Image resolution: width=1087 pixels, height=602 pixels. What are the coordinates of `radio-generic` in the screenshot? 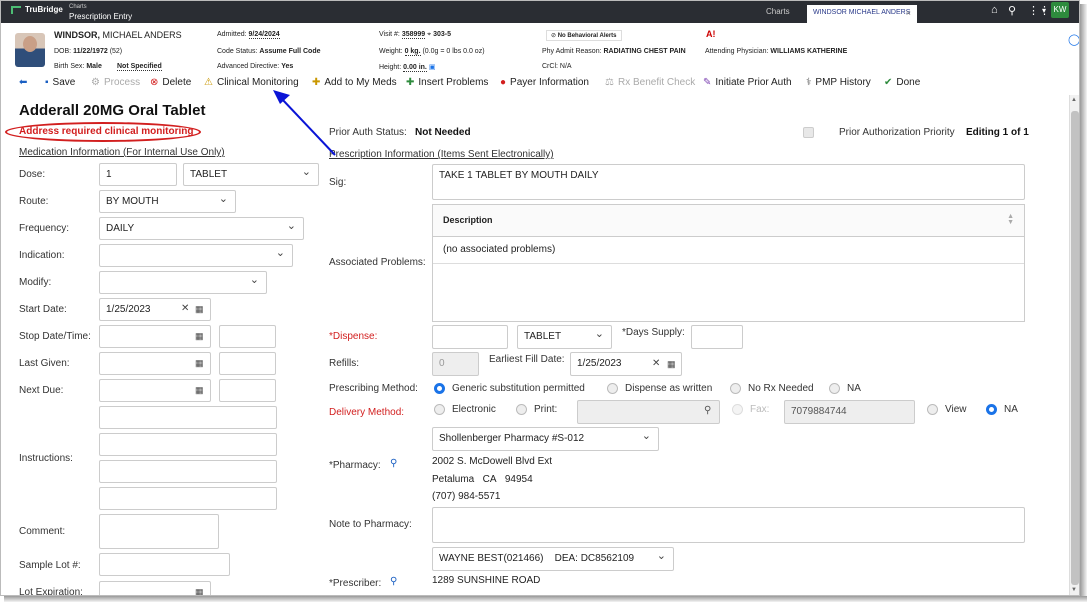 It's located at (439, 388).